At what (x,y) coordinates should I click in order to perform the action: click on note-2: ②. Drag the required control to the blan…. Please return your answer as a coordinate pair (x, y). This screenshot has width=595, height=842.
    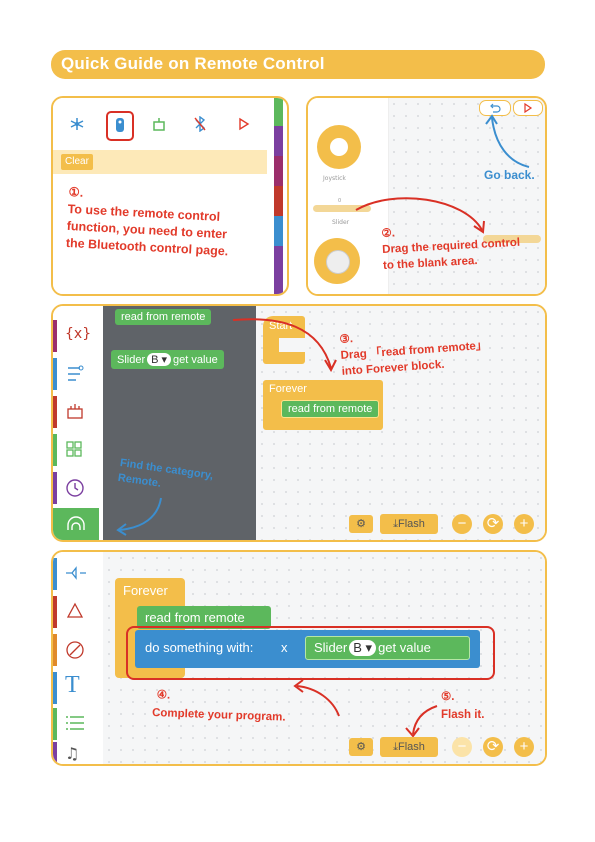
    Looking at the image, I should click on (463, 245).